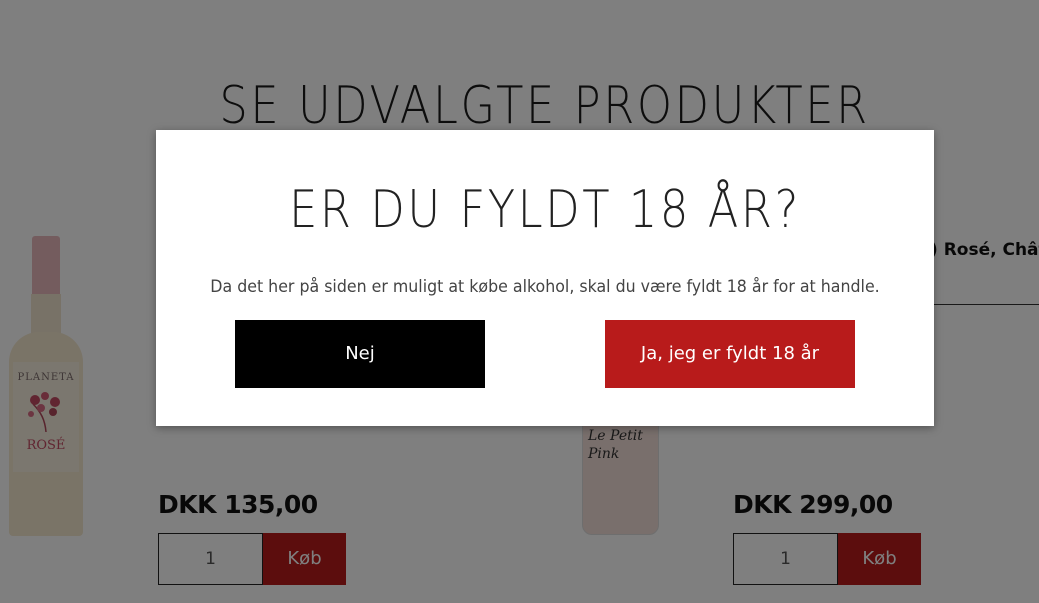  I want to click on yes-button: Ja, jeg er fyldt 18 år, so click(730, 354).